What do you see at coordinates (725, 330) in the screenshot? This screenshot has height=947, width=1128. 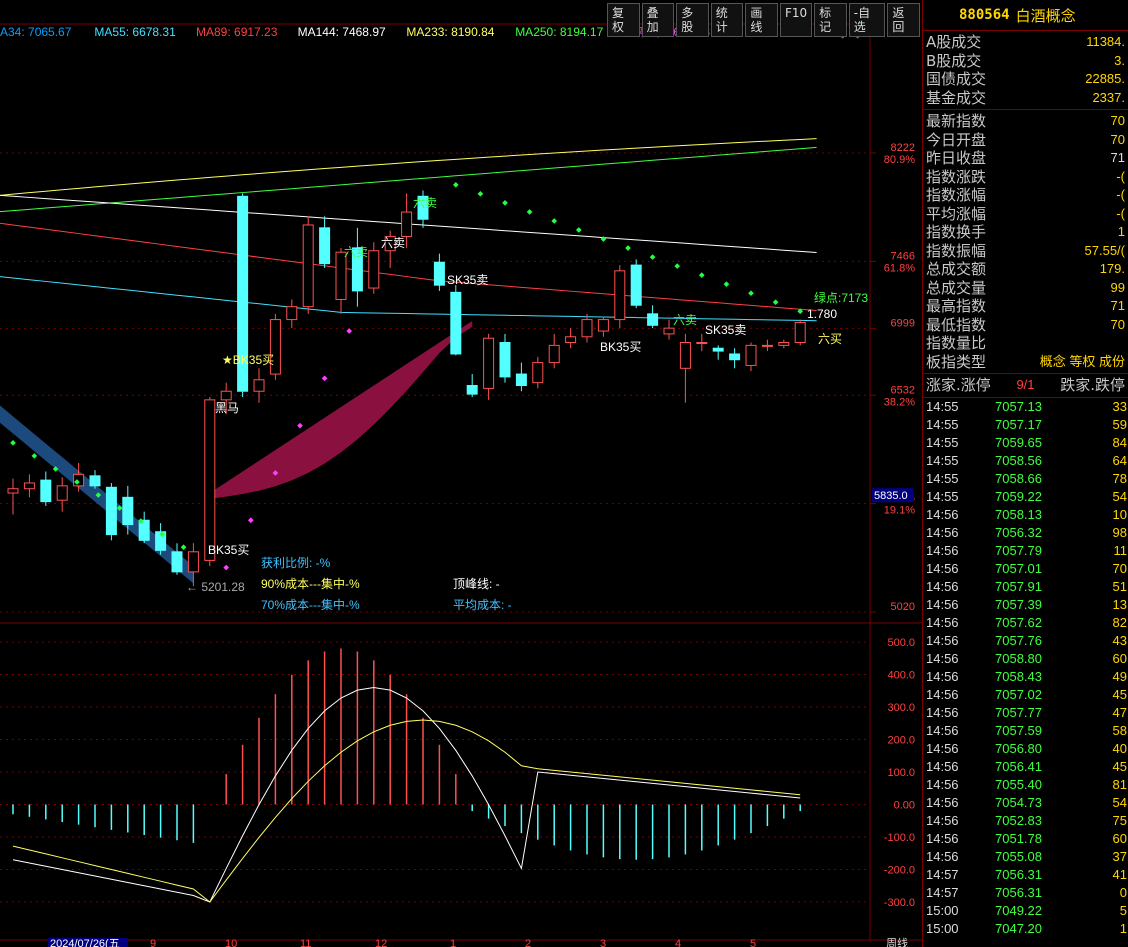 I see `annotation-sk35: SK35卖` at bounding box center [725, 330].